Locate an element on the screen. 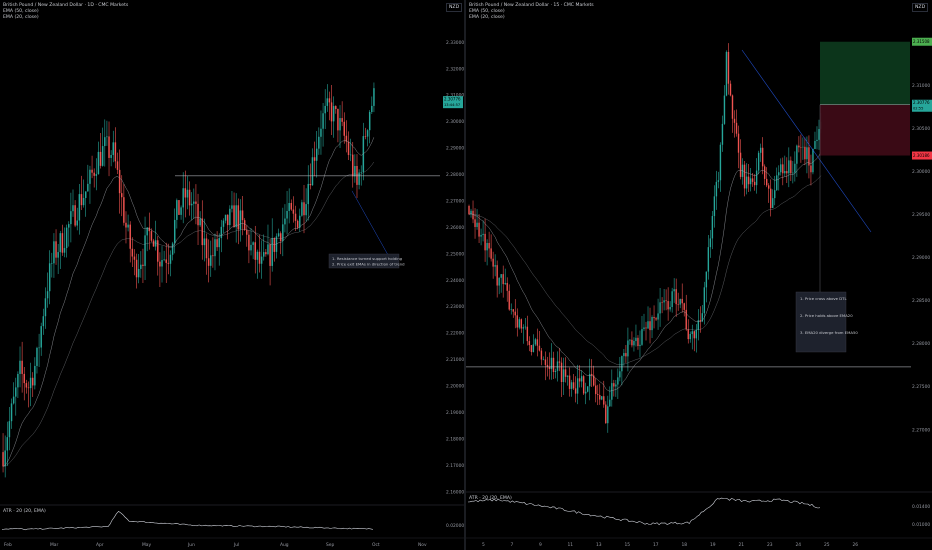 The image size is (932, 550). daily-annotation-line: 1. Resistance turned support holding is located at coordinates (367, 258).